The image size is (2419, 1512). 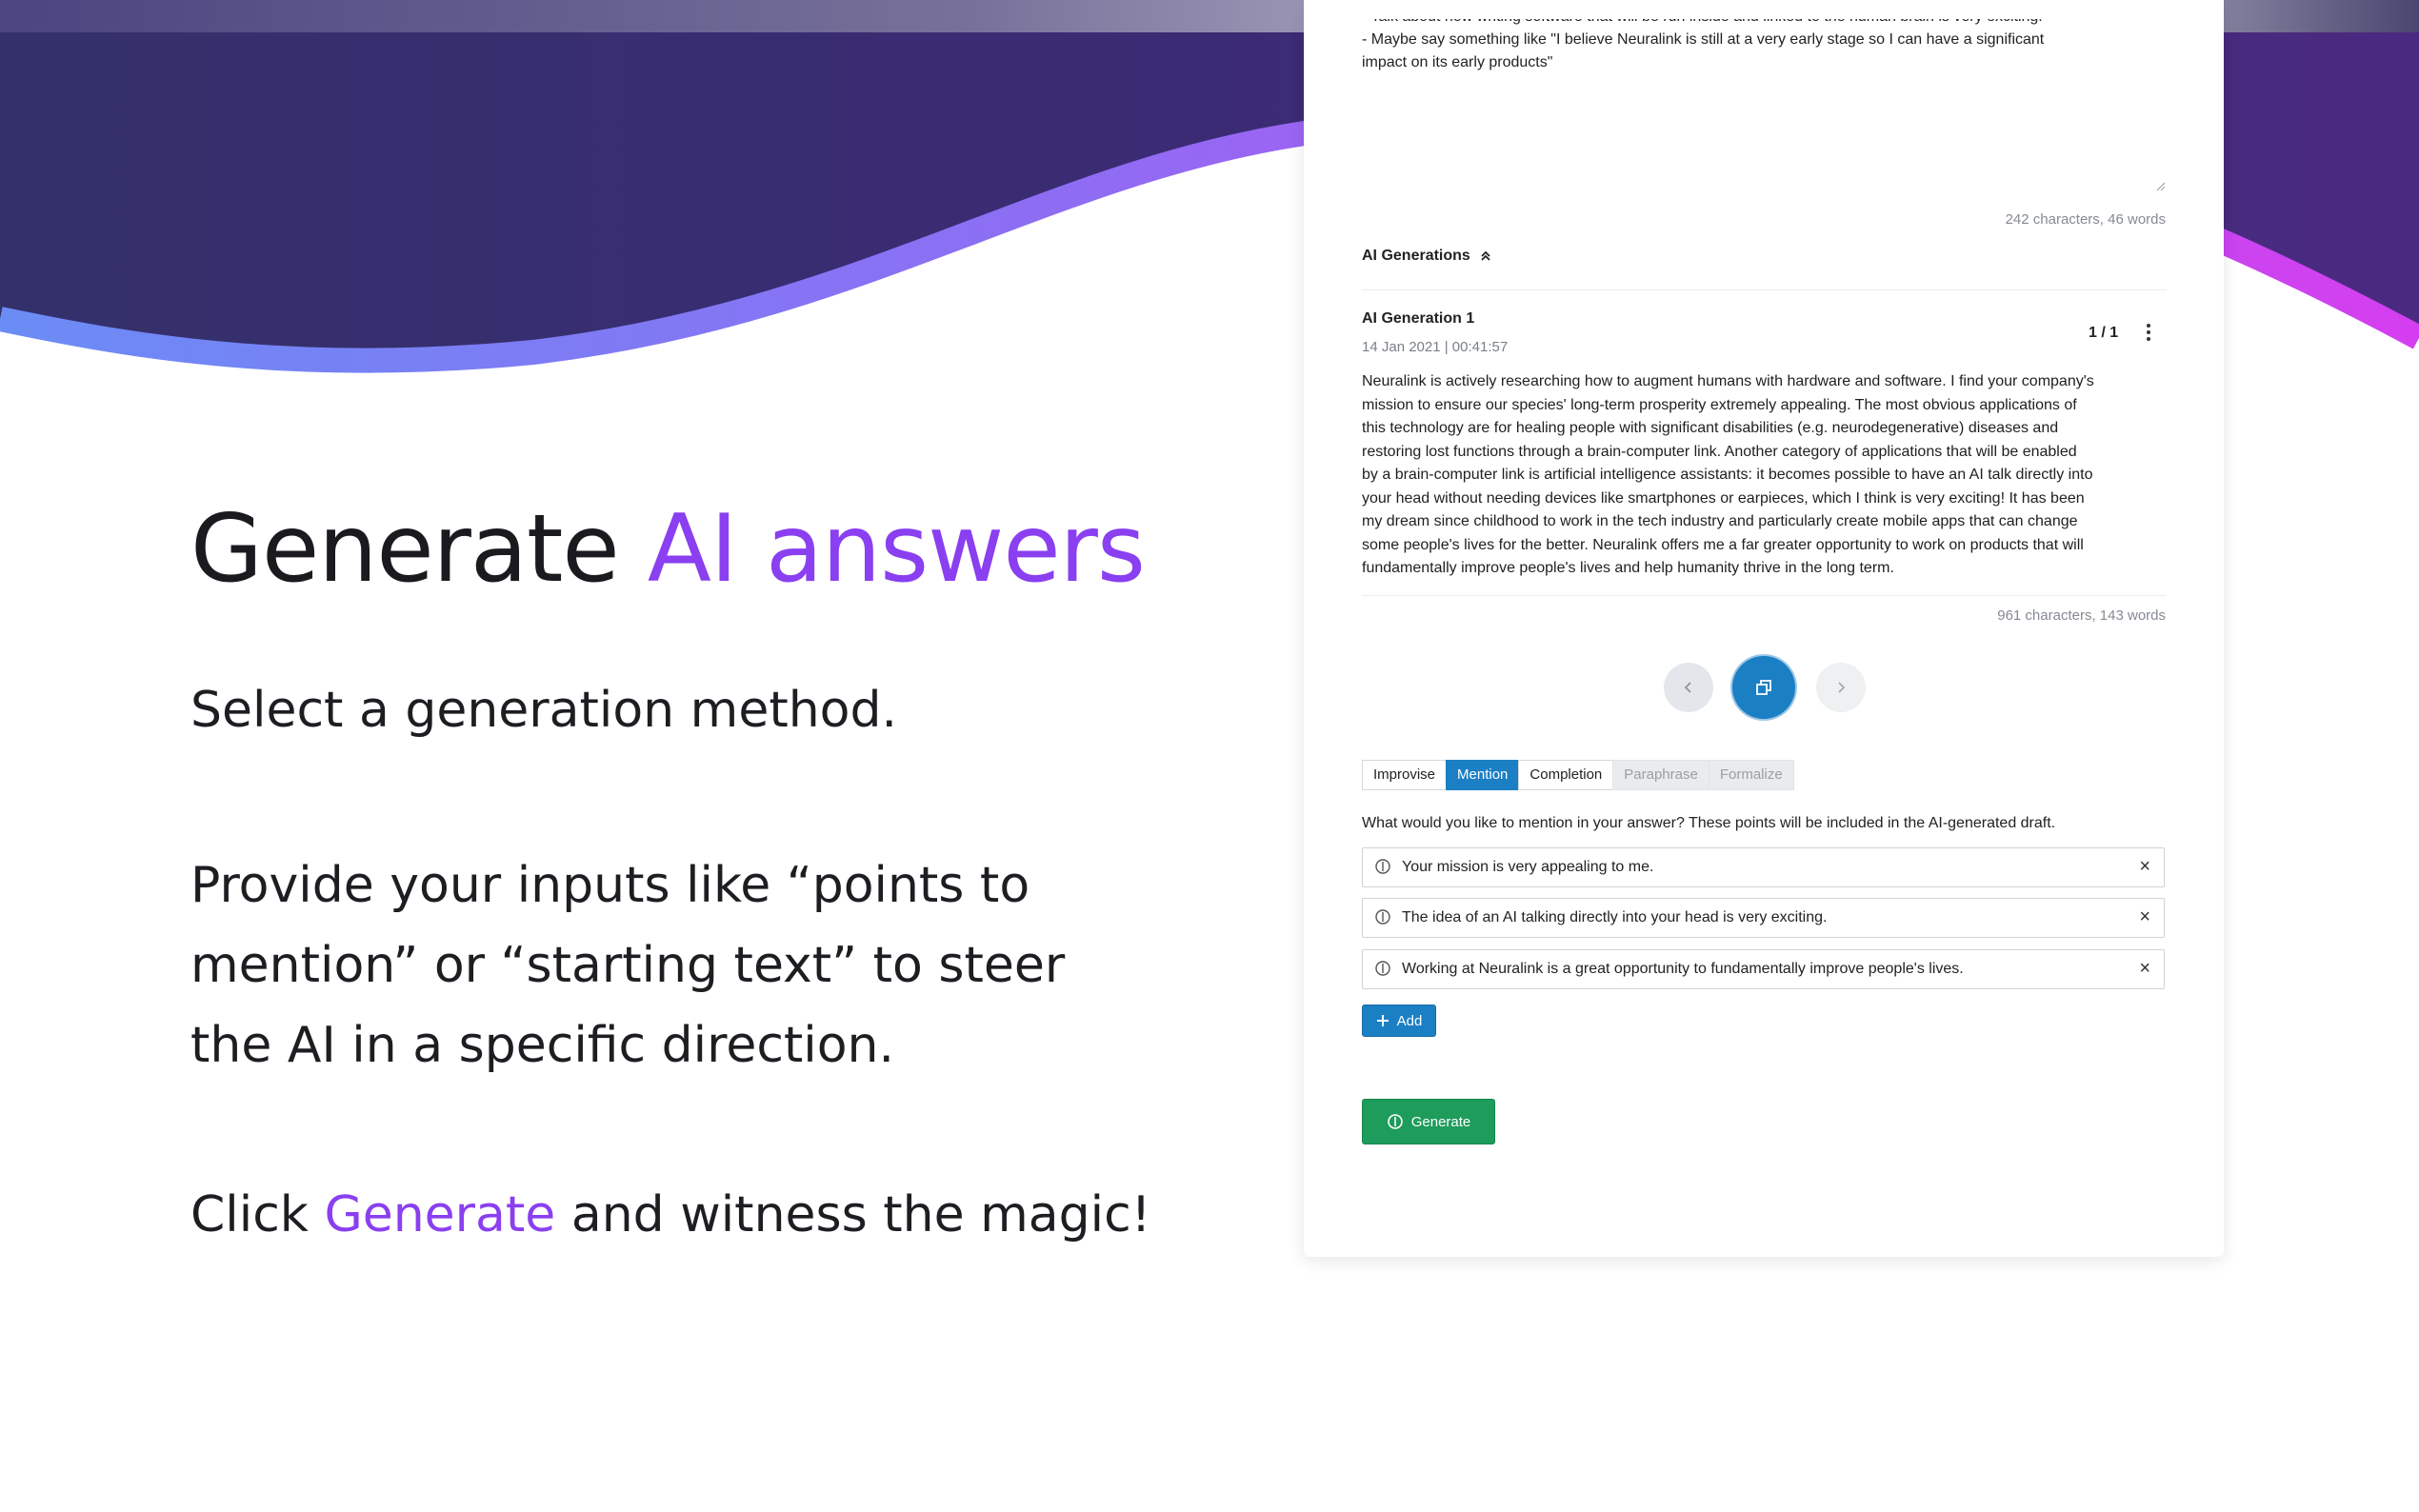 What do you see at coordinates (2085, 219) in the screenshot?
I see `prompt-counter: 242 characters, 46 words` at bounding box center [2085, 219].